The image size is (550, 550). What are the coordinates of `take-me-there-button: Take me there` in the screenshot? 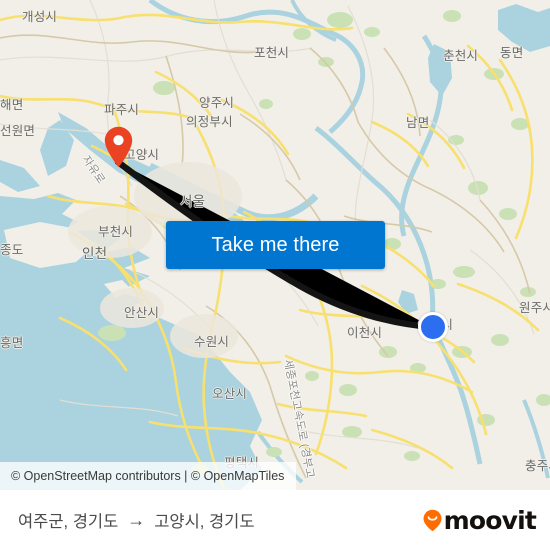 It's located at (275, 245).